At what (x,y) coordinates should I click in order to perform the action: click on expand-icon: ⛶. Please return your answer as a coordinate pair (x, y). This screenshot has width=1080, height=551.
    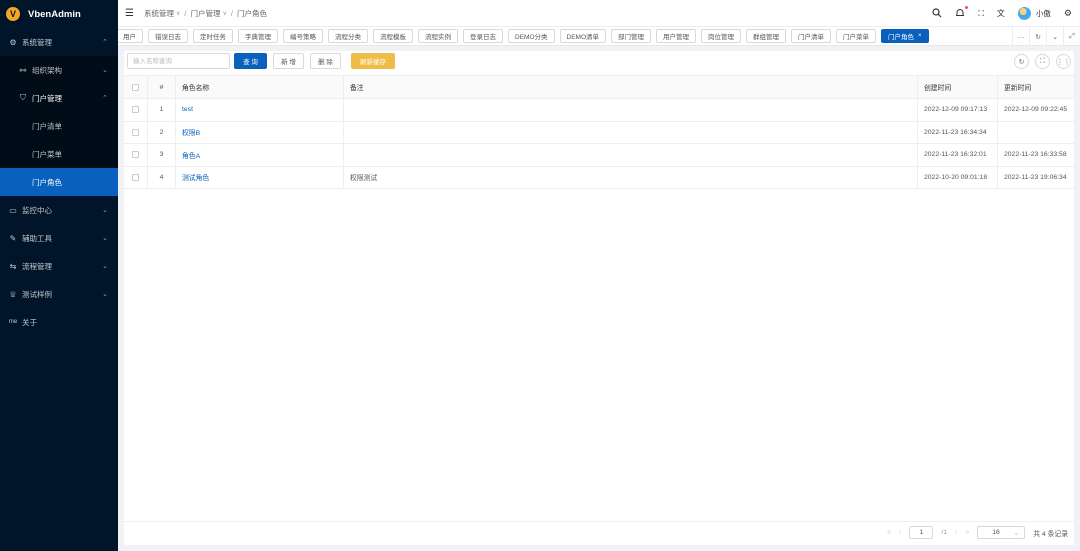
    Looking at the image, I should click on (1042, 61).